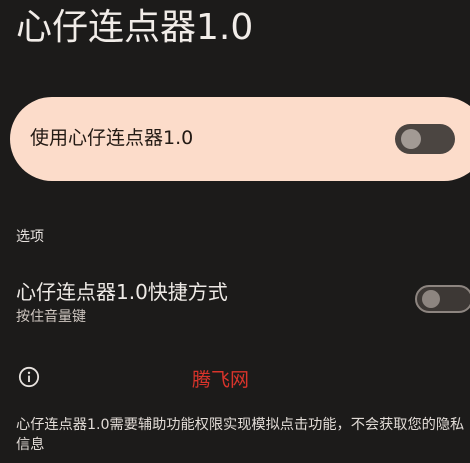 The width and height of the screenshot is (470, 463). Describe the element at coordinates (240, 435) in the screenshot. I see `permission-note: 心仔连点器1.0需要辅助功能权限实现模拟点击功能，不会获取您的隐私信息` at that location.